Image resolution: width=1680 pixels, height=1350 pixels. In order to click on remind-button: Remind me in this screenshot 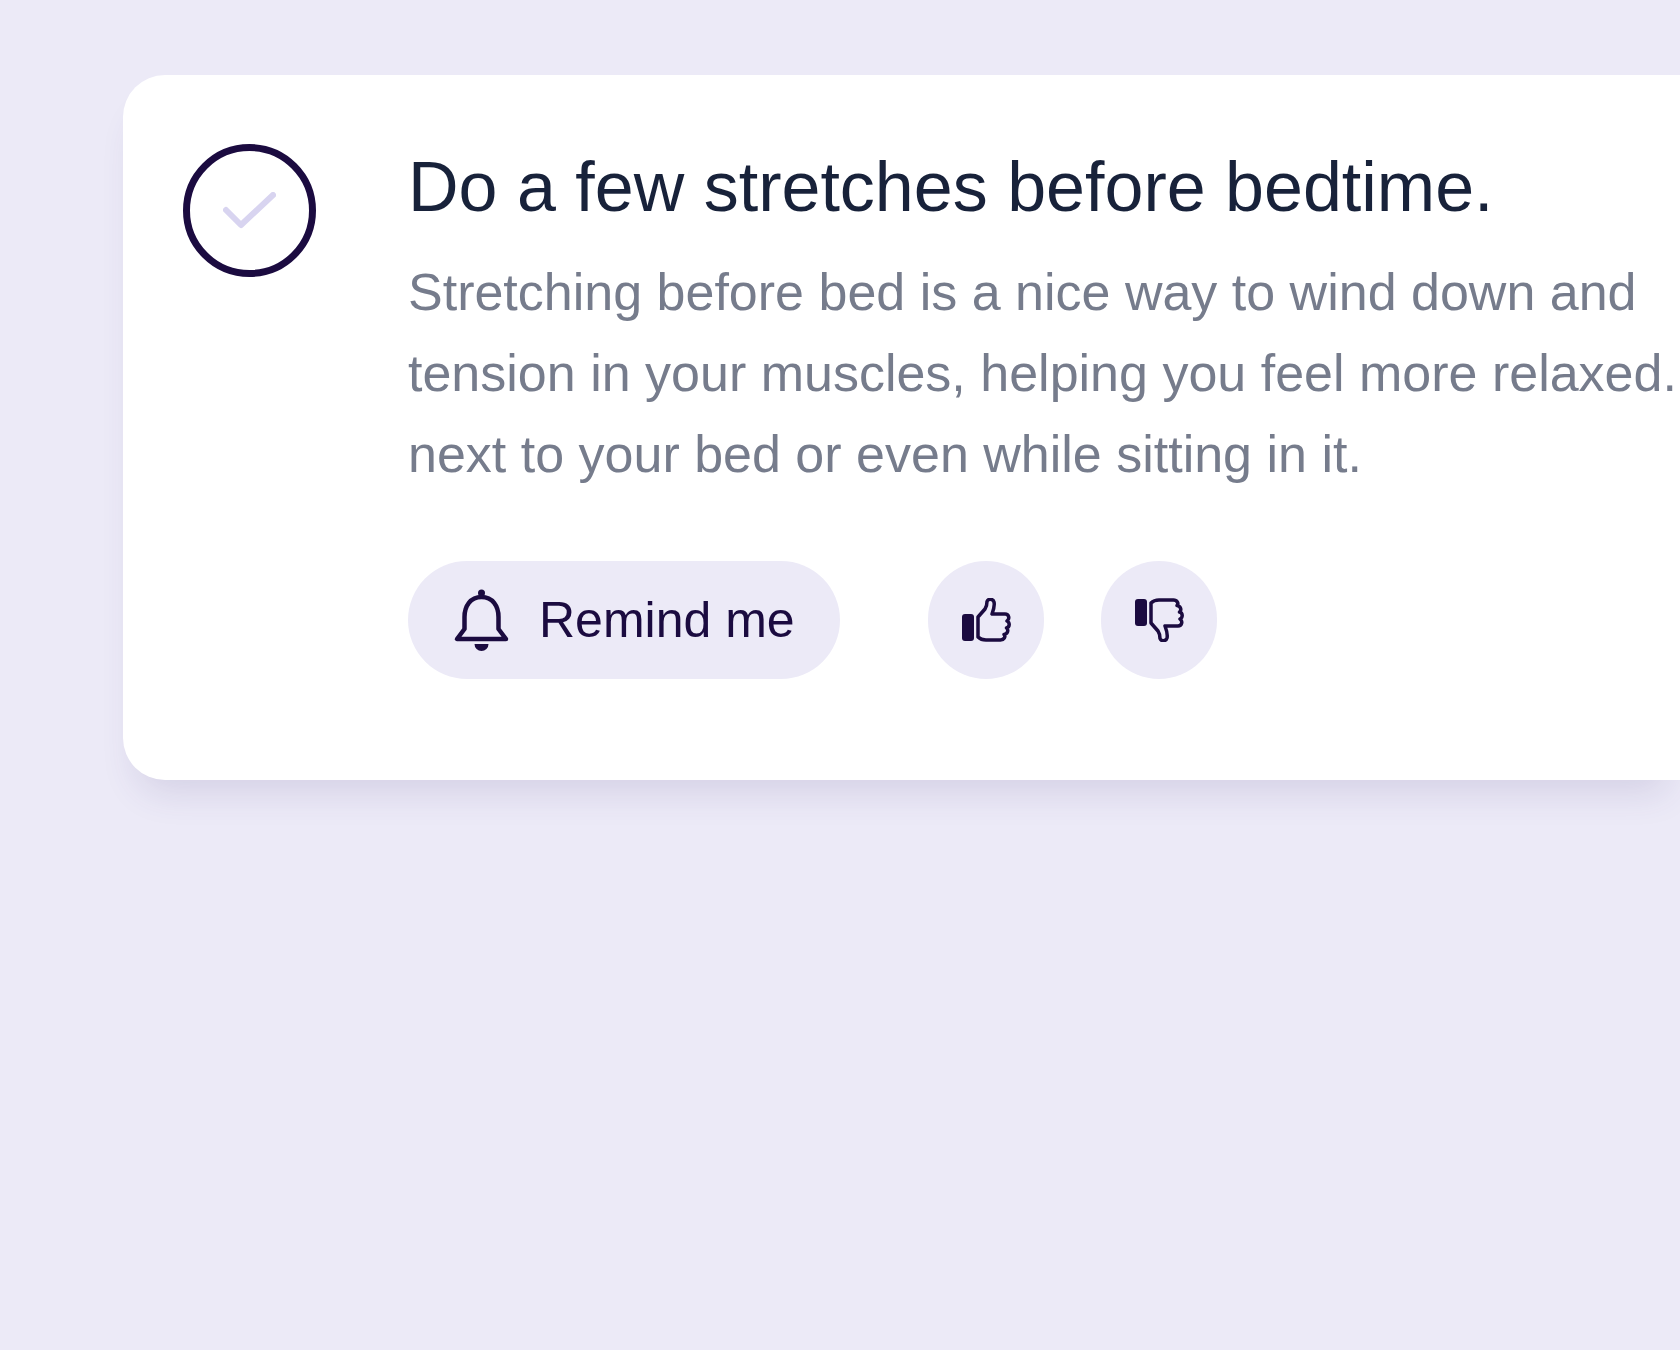, I will do `click(624, 620)`.